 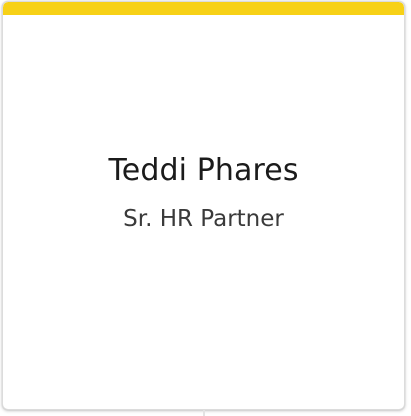 What do you see at coordinates (204, 413) in the screenshot?
I see `divider` at bounding box center [204, 413].